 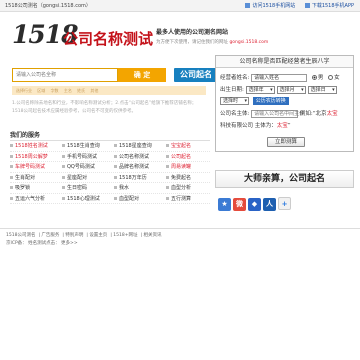 I want to click on filter-surname: 姓氏, so click(x=81, y=90).